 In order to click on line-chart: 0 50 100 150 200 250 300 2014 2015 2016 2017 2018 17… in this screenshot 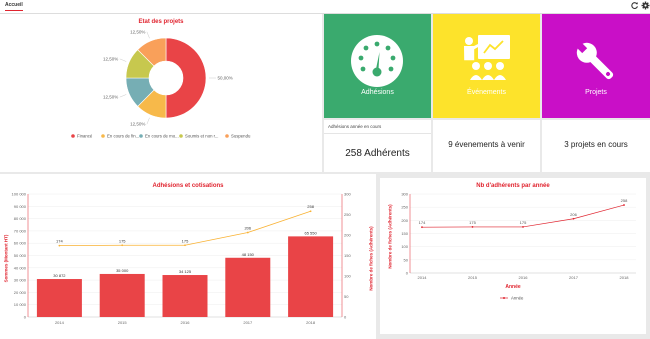, I will do `click(518, 246)`.